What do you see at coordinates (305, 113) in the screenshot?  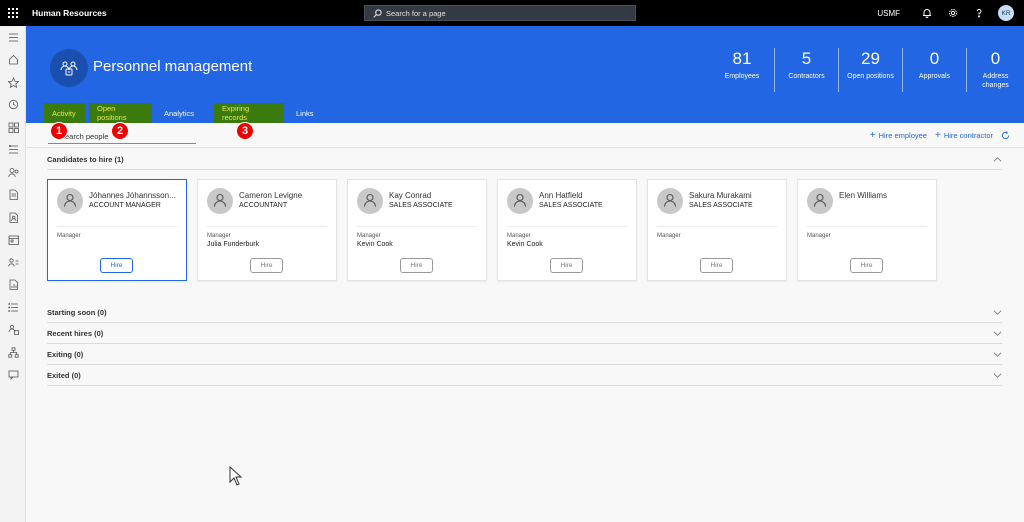 I see `tab-links: Links` at bounding box center [305, 113].